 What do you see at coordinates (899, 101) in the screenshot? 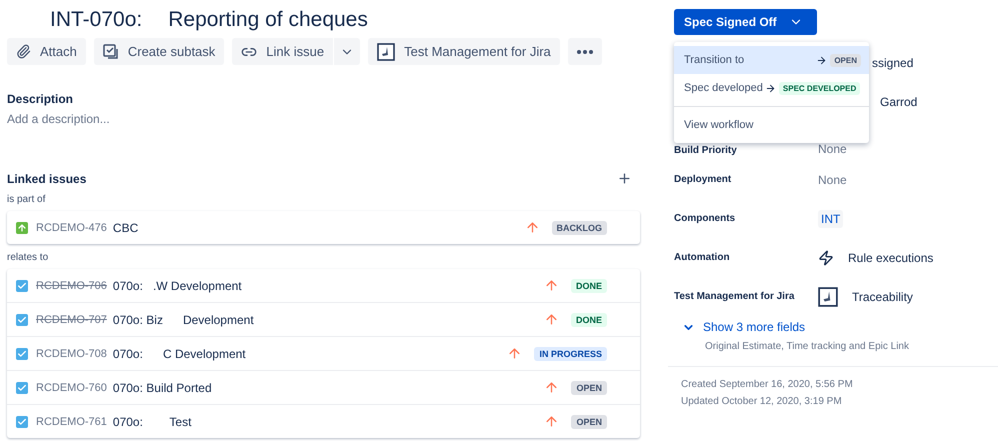
I see `field-value: Garrod` at bounding box center [899, 101].